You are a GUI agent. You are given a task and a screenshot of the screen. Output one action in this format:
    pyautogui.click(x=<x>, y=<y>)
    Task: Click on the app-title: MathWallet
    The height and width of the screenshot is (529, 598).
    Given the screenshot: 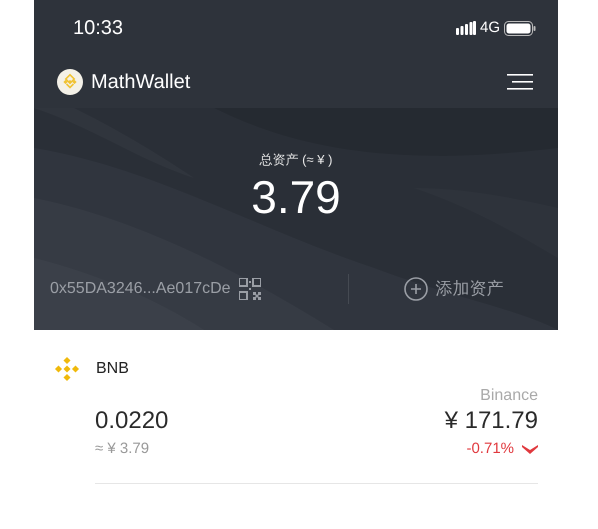 What is the action you would take?
    pyautogui.click(x=140, y=82)
    